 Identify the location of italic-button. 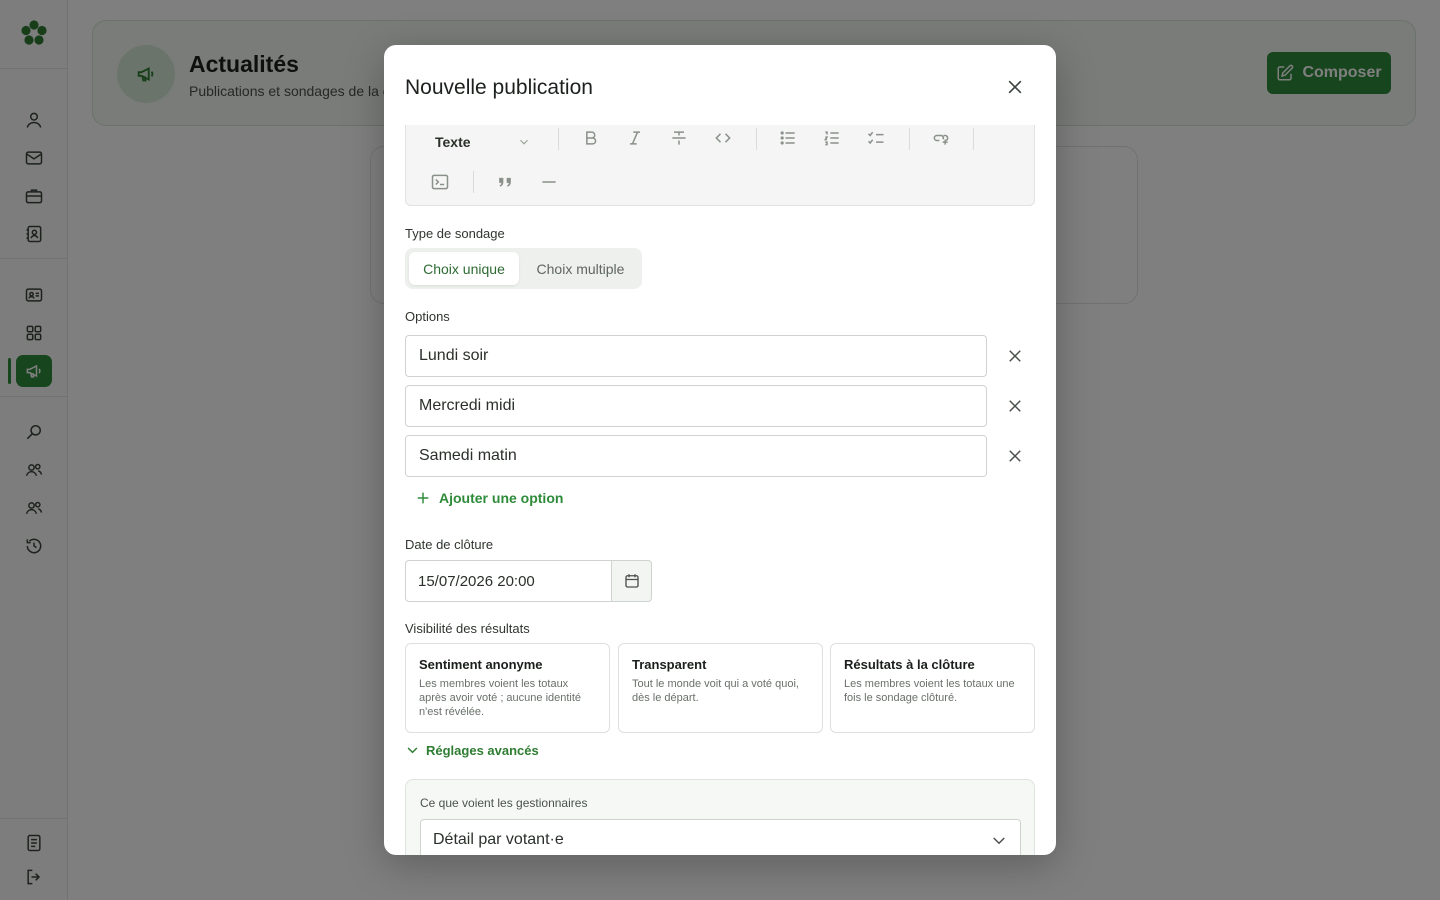
(635, 138).